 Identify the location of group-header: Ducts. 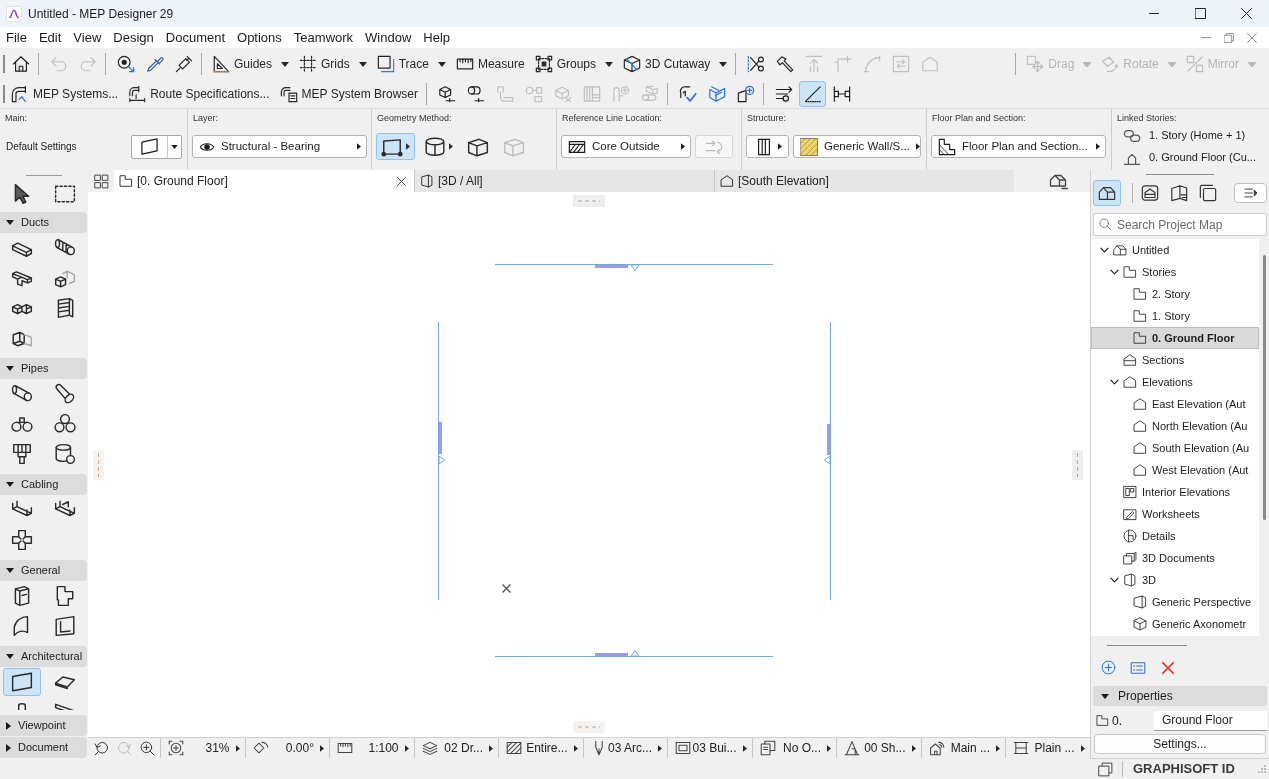
(43, 222).